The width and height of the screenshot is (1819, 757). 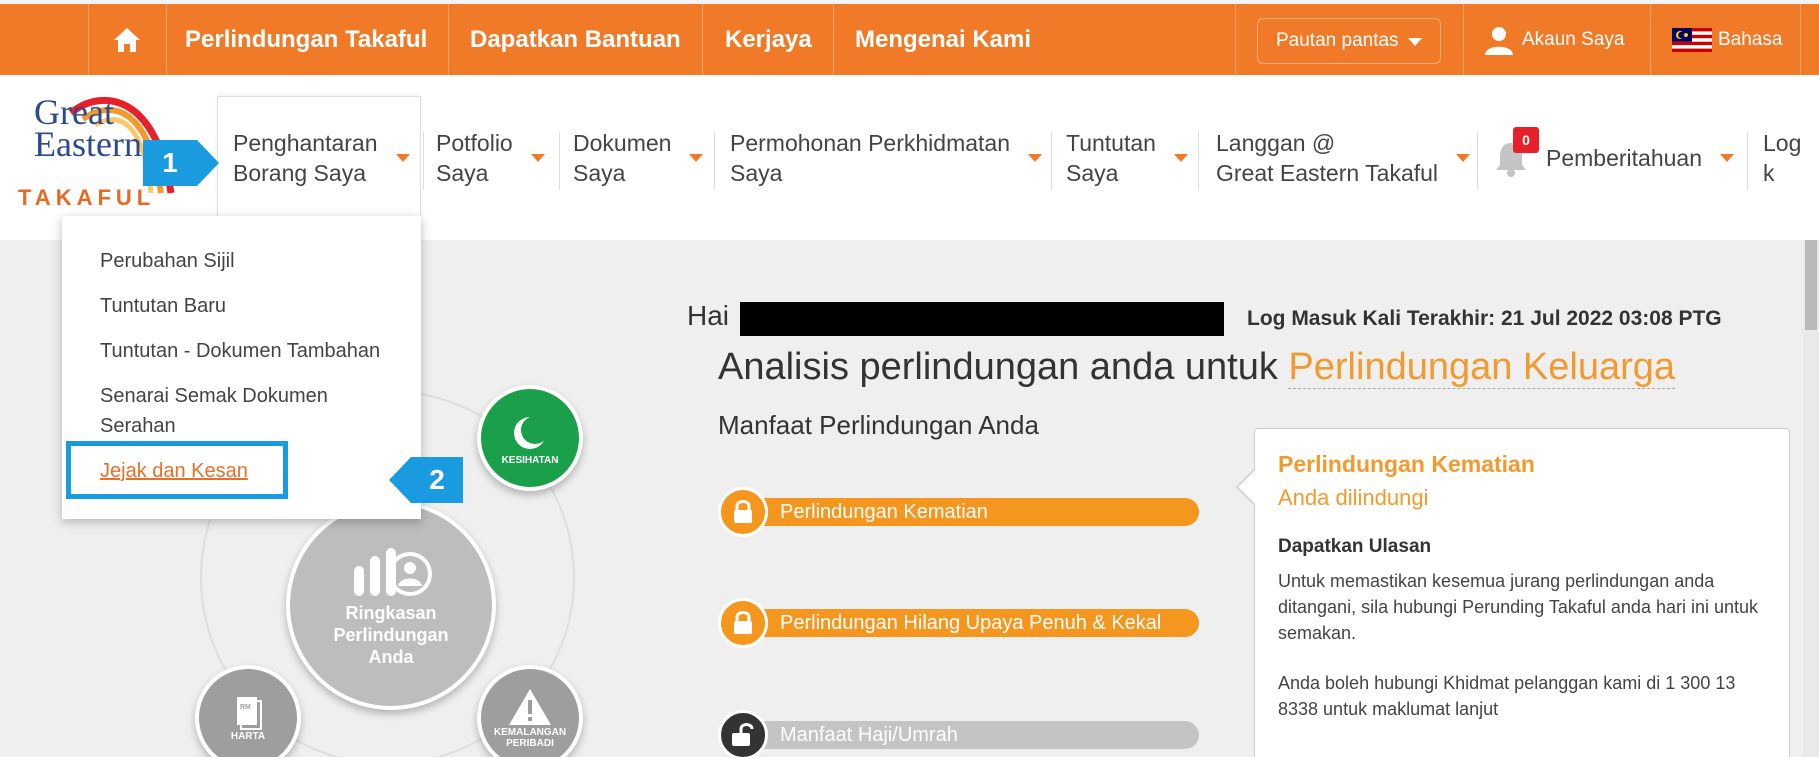 What do you see at coordinates (1353, 497) in the screenshot?
I see `card-status: Anda dilindungi` at bounding box center [1353, 497].